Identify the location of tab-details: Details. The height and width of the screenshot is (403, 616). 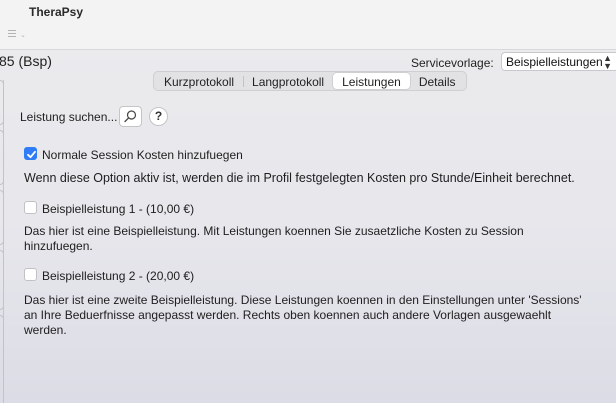
(437, 81).